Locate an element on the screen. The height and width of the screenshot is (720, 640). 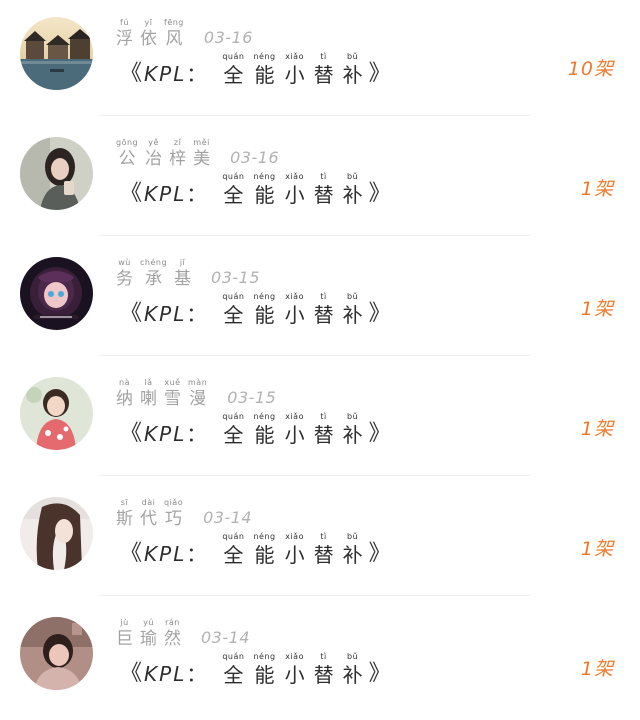
ruby-char: wù 务 is located at coordinates (124, 274).